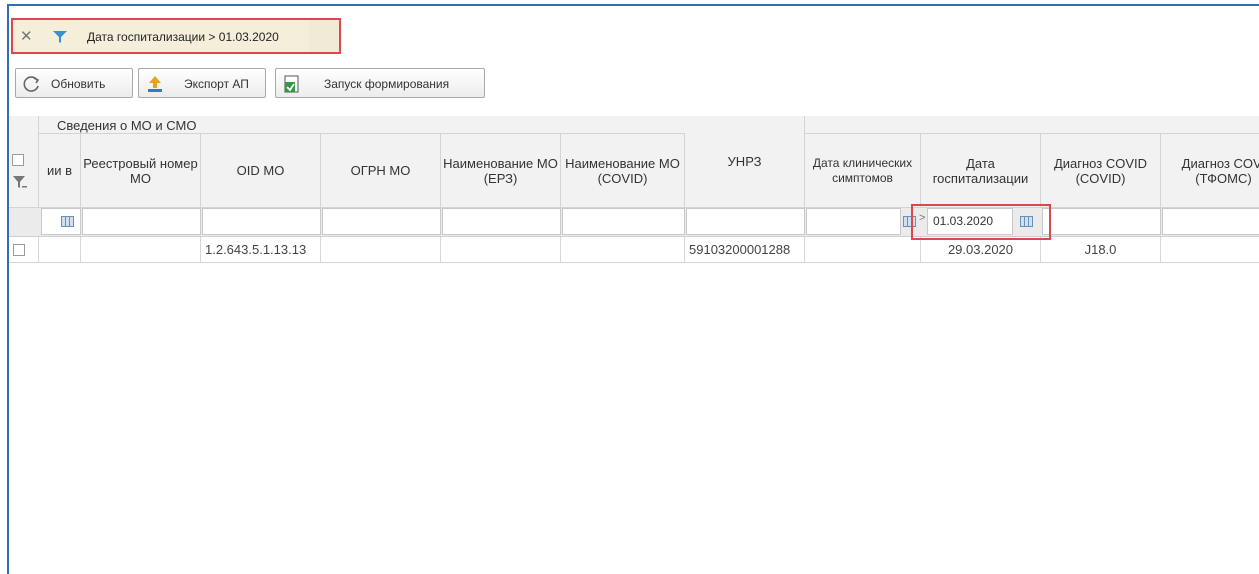 Image resolution: width=1259 pixels, height=574 pixels. Describe the element at coordinates (501, 171) in the screenshot. I see `column-header-mo-name-erz: Наименование МО (ЕРЗ)` at that location.